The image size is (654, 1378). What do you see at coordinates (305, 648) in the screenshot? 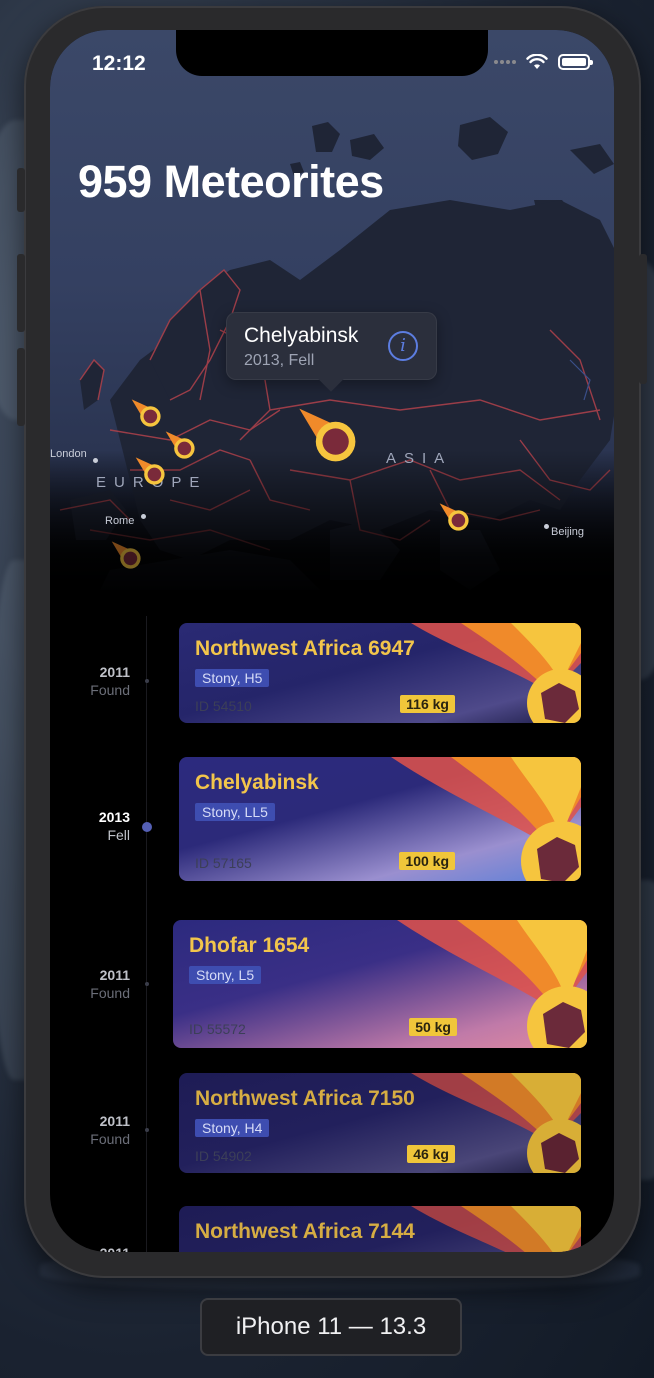
I see `meteorite-name: Northwest Africa 6947` at bounding box center [305, 648].